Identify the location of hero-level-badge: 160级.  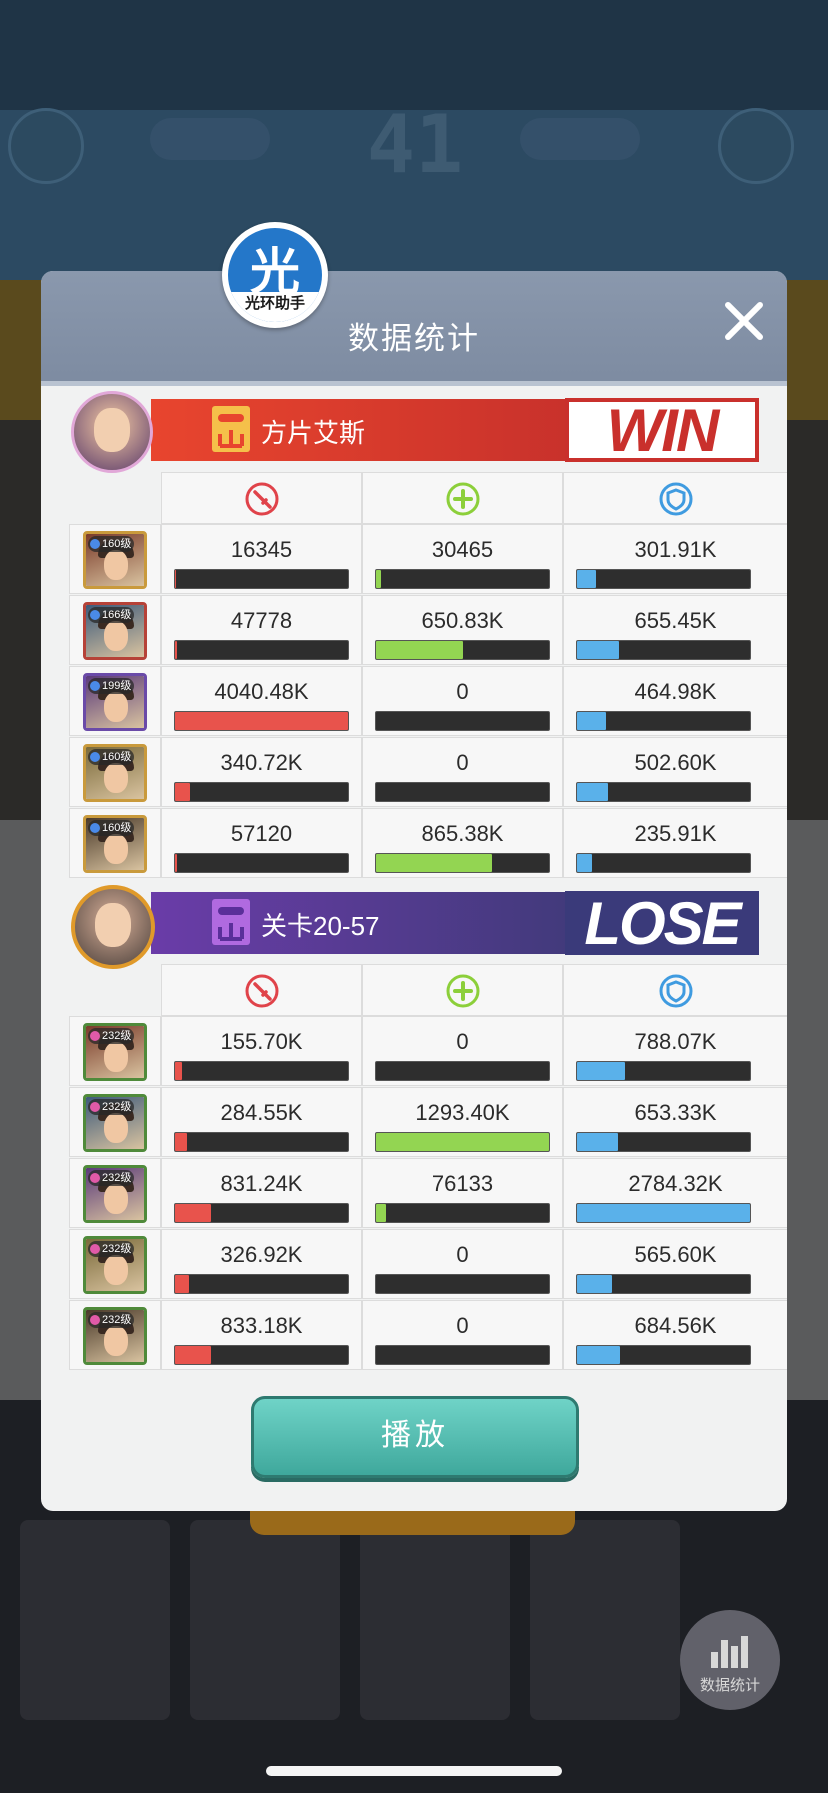
(111, 828).